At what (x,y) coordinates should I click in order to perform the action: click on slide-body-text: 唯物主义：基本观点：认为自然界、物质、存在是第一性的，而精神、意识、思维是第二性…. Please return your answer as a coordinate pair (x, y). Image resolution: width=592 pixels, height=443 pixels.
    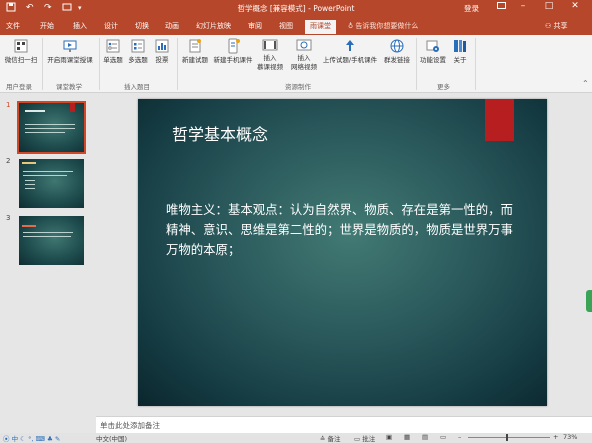
    Looking at the image, I should click on (341, 230).